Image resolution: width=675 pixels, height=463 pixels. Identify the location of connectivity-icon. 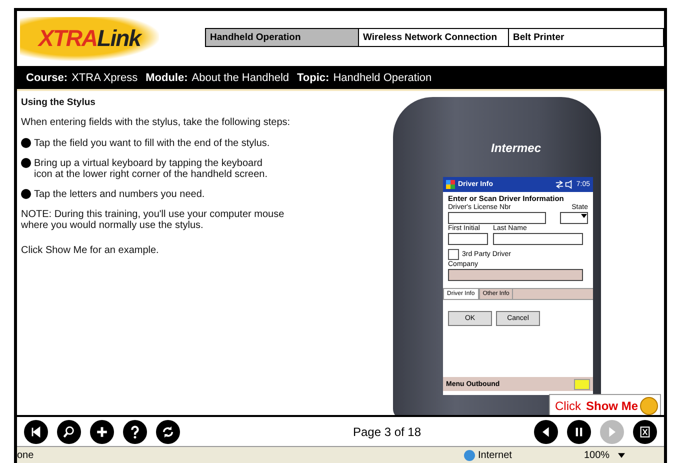
(564, 184).